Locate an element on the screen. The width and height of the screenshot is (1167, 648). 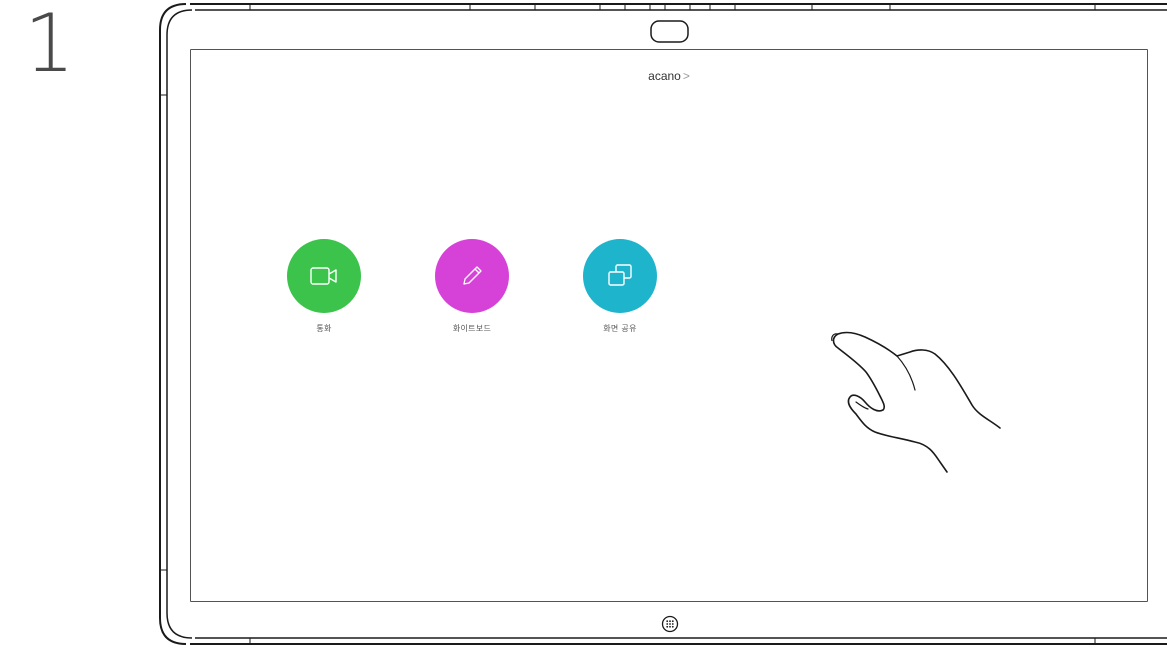
call-label: 통화 is located at coordinates (324, 328).